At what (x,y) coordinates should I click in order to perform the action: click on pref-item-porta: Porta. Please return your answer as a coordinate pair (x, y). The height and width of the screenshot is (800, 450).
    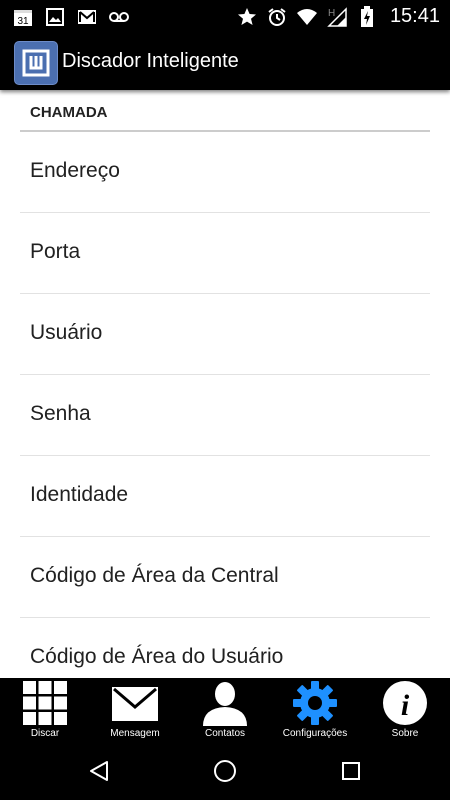
    Looking at the image, I should click on (225, 253).